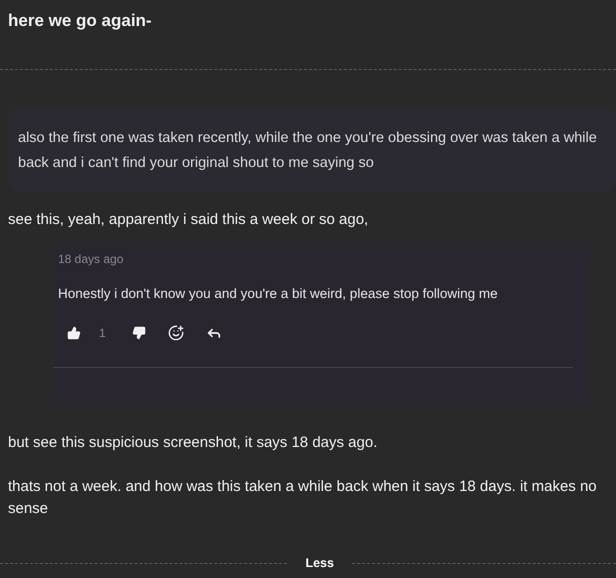  What do you see at coordinates (302, 498) in the screenshot?
I see `paragraph: thats not a week. and how was this taken a while back when it says 18 days. it makes no sense` at bounding box center [302, 498].